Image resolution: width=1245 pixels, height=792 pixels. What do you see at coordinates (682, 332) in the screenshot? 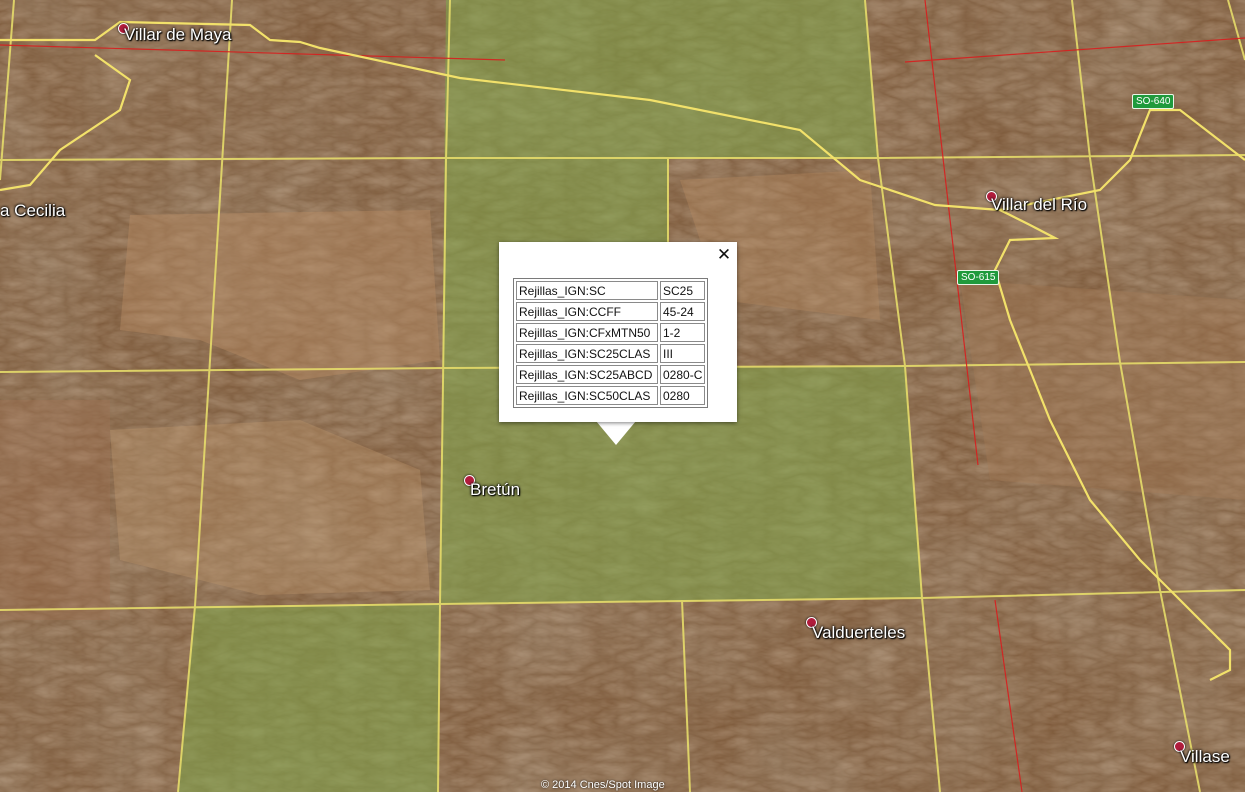
I see `attribute-value: 1-2` at bounding box center [682, 332].